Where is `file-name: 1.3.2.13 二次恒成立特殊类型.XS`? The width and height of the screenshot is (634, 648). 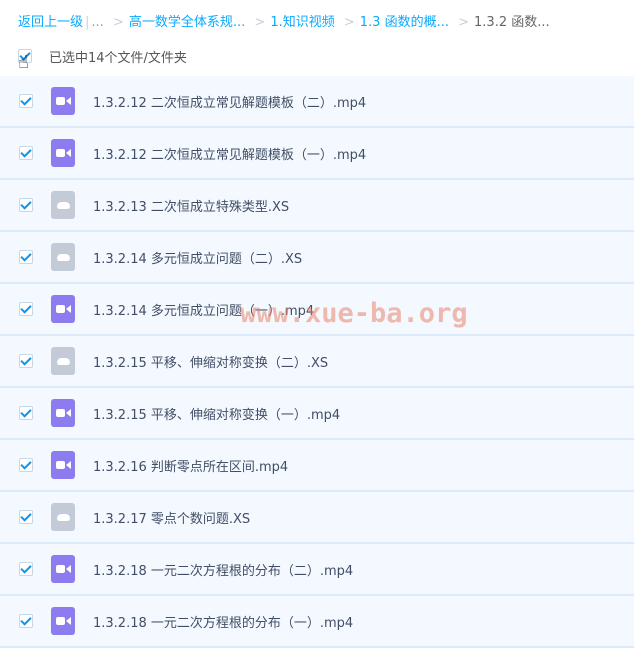 file-name: 1.3.2.13 二次恒成立特殊类型.XS is located at coordinates (191, 205).